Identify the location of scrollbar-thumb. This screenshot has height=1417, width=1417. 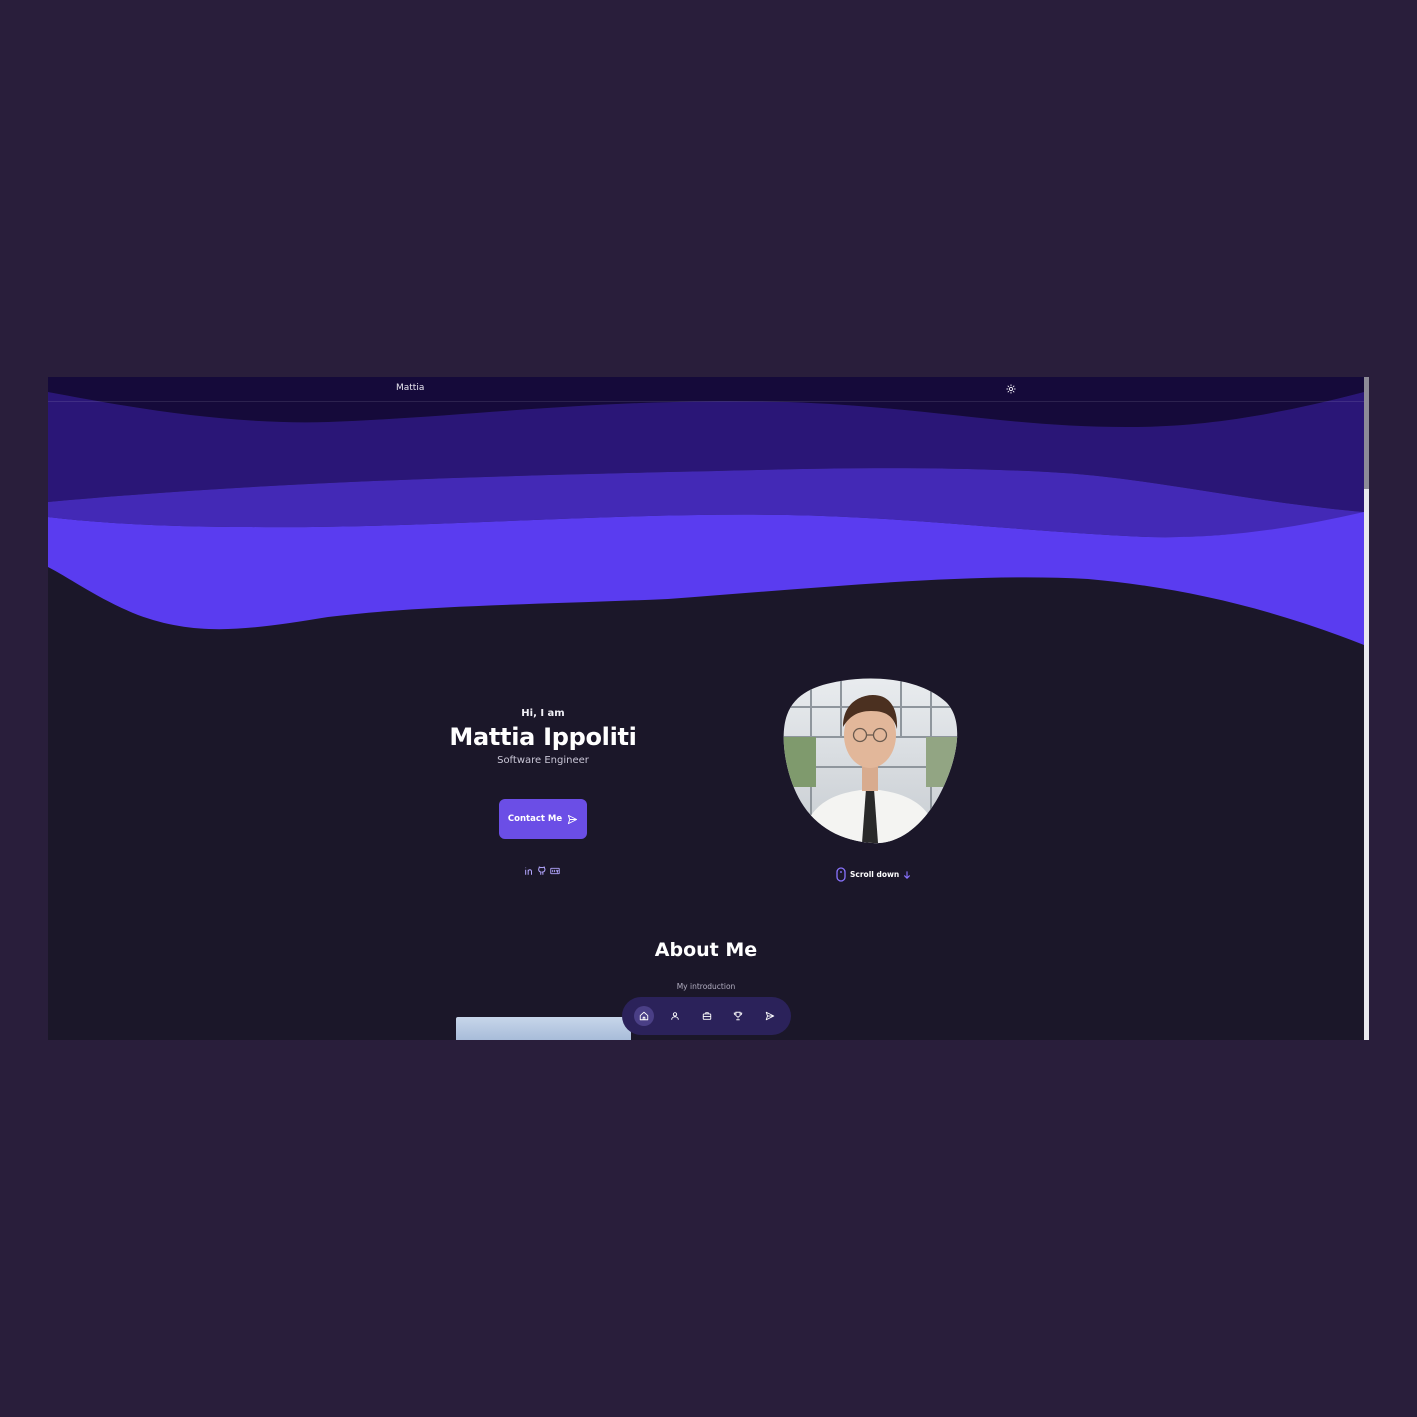
(1366, 433).